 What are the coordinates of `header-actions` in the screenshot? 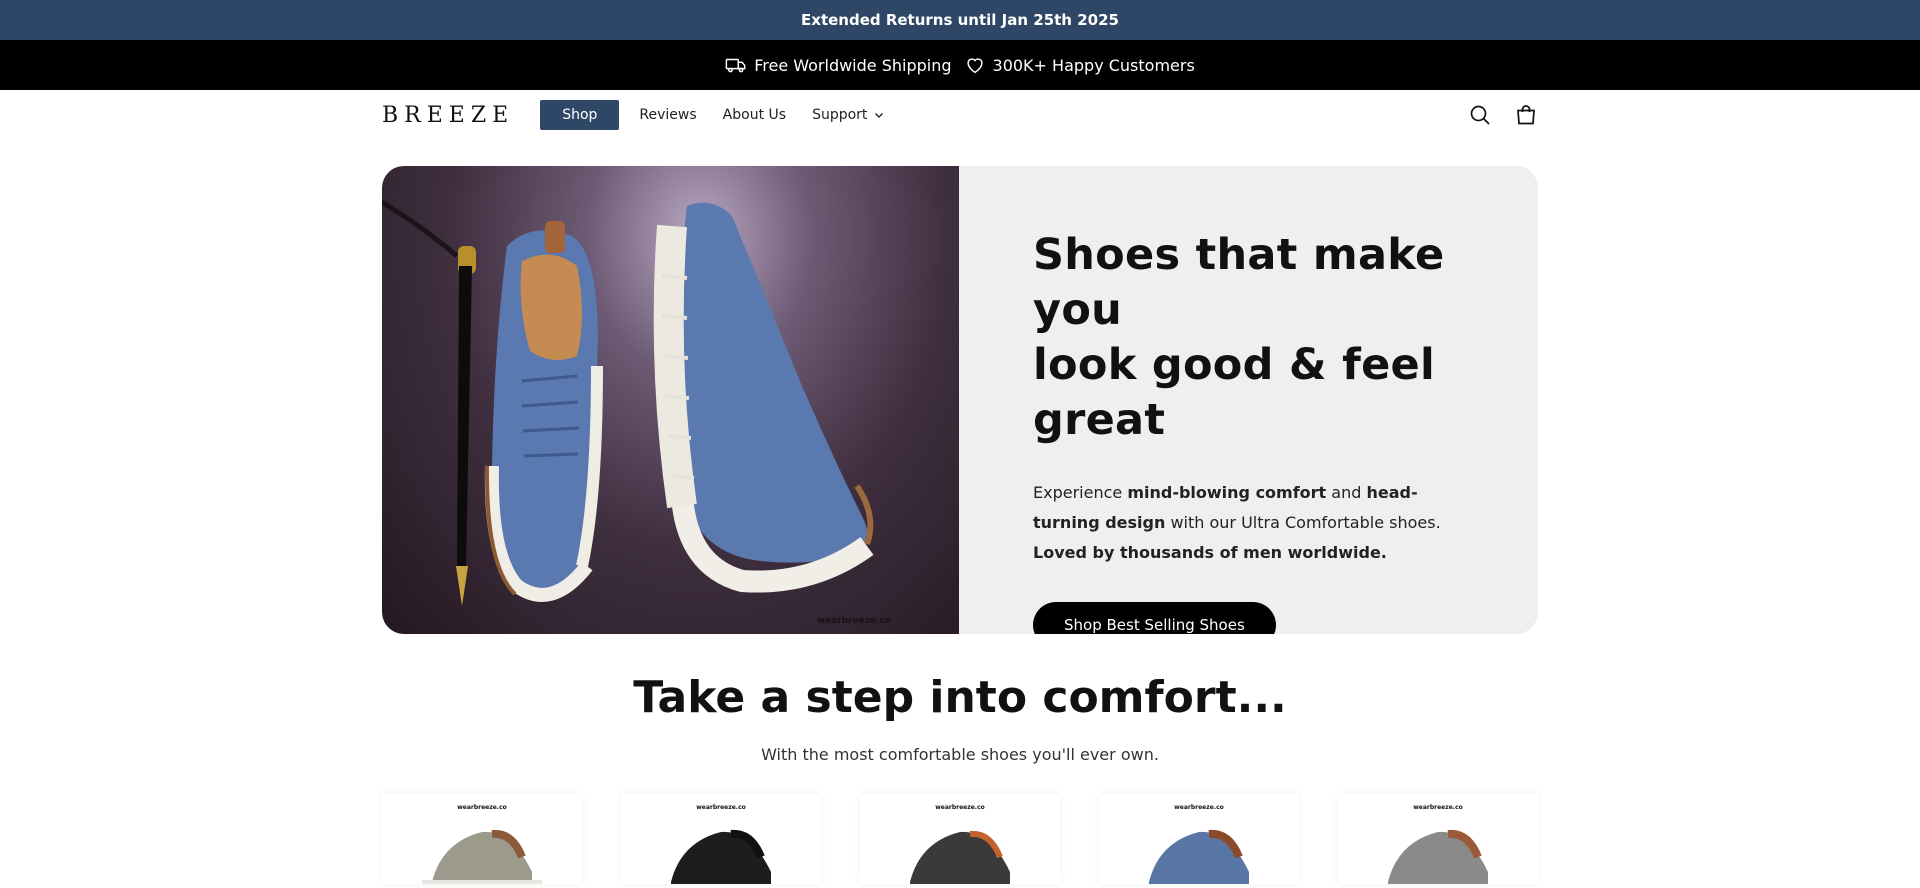 It's located at (1503, 115).